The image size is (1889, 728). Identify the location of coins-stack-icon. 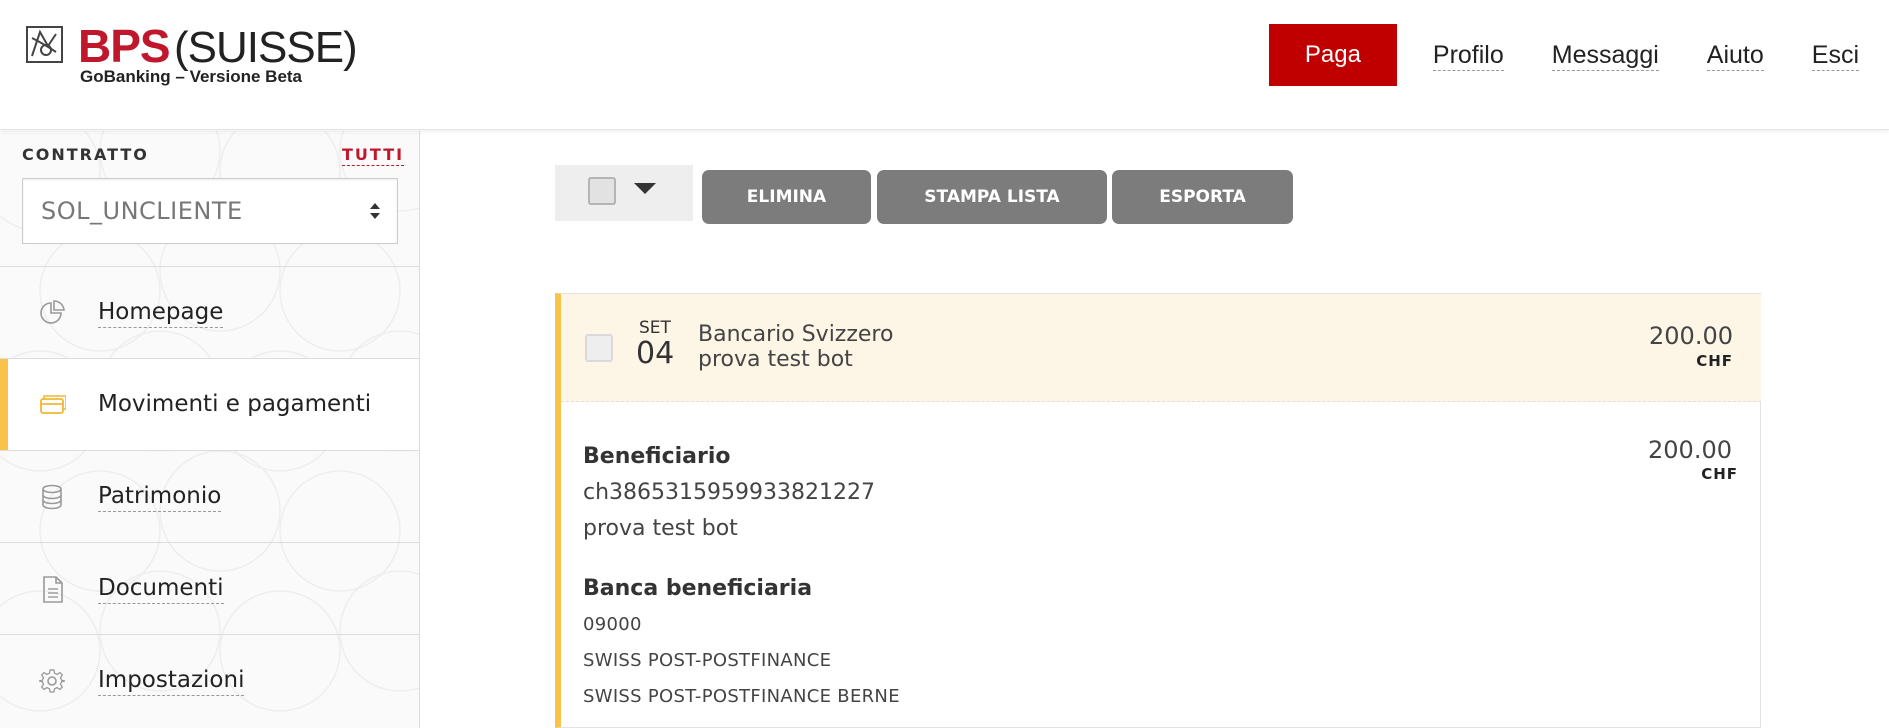
(52, 497).